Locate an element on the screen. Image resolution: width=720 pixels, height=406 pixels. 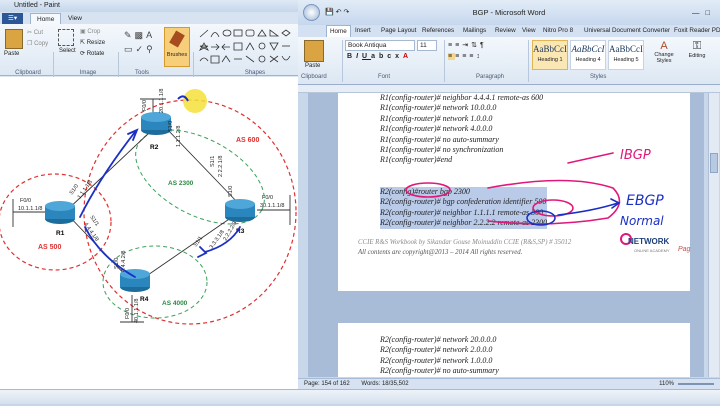
word-tab-mailings: Mailings is located at coordinates (474, 31).